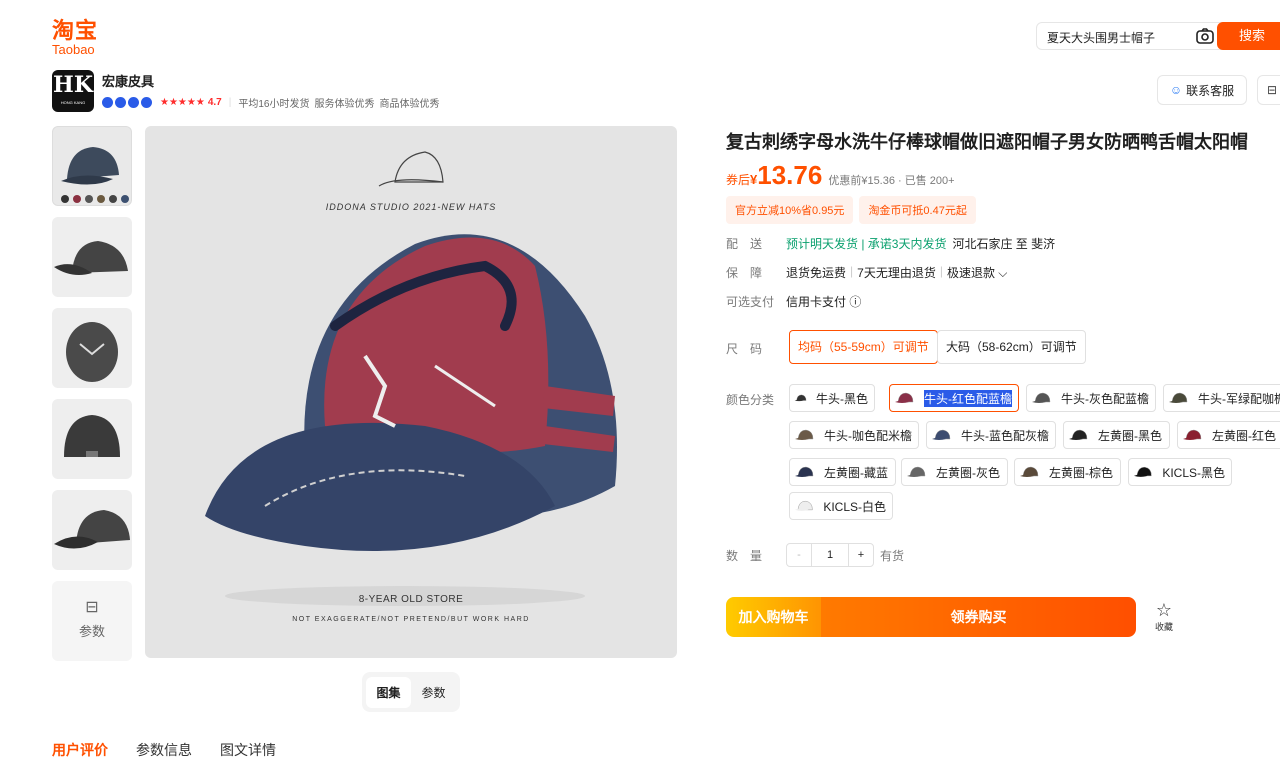 This screenshot has height=762, width=1280. I want to click on quantity-stepper: - 1 +, so click(830, 555).